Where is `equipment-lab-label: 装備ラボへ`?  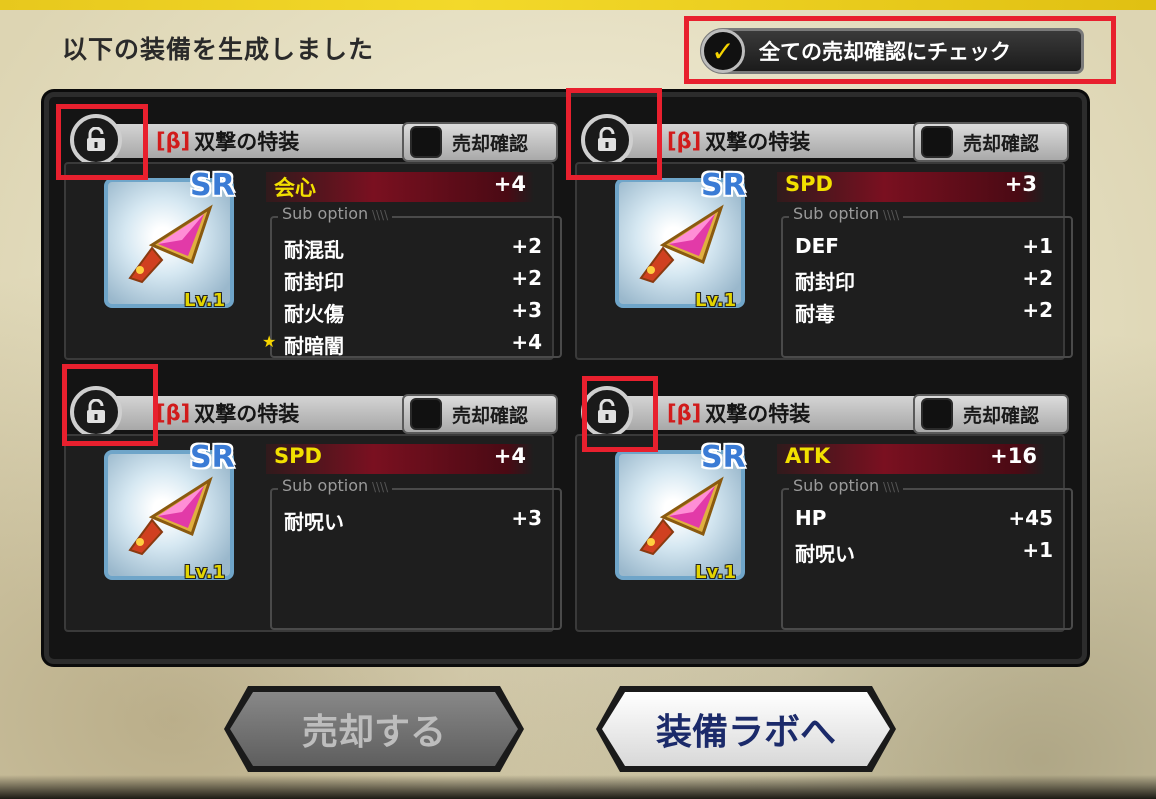 equipment-lab-label: 装備ラボへ is located at coordinates (746, 729).